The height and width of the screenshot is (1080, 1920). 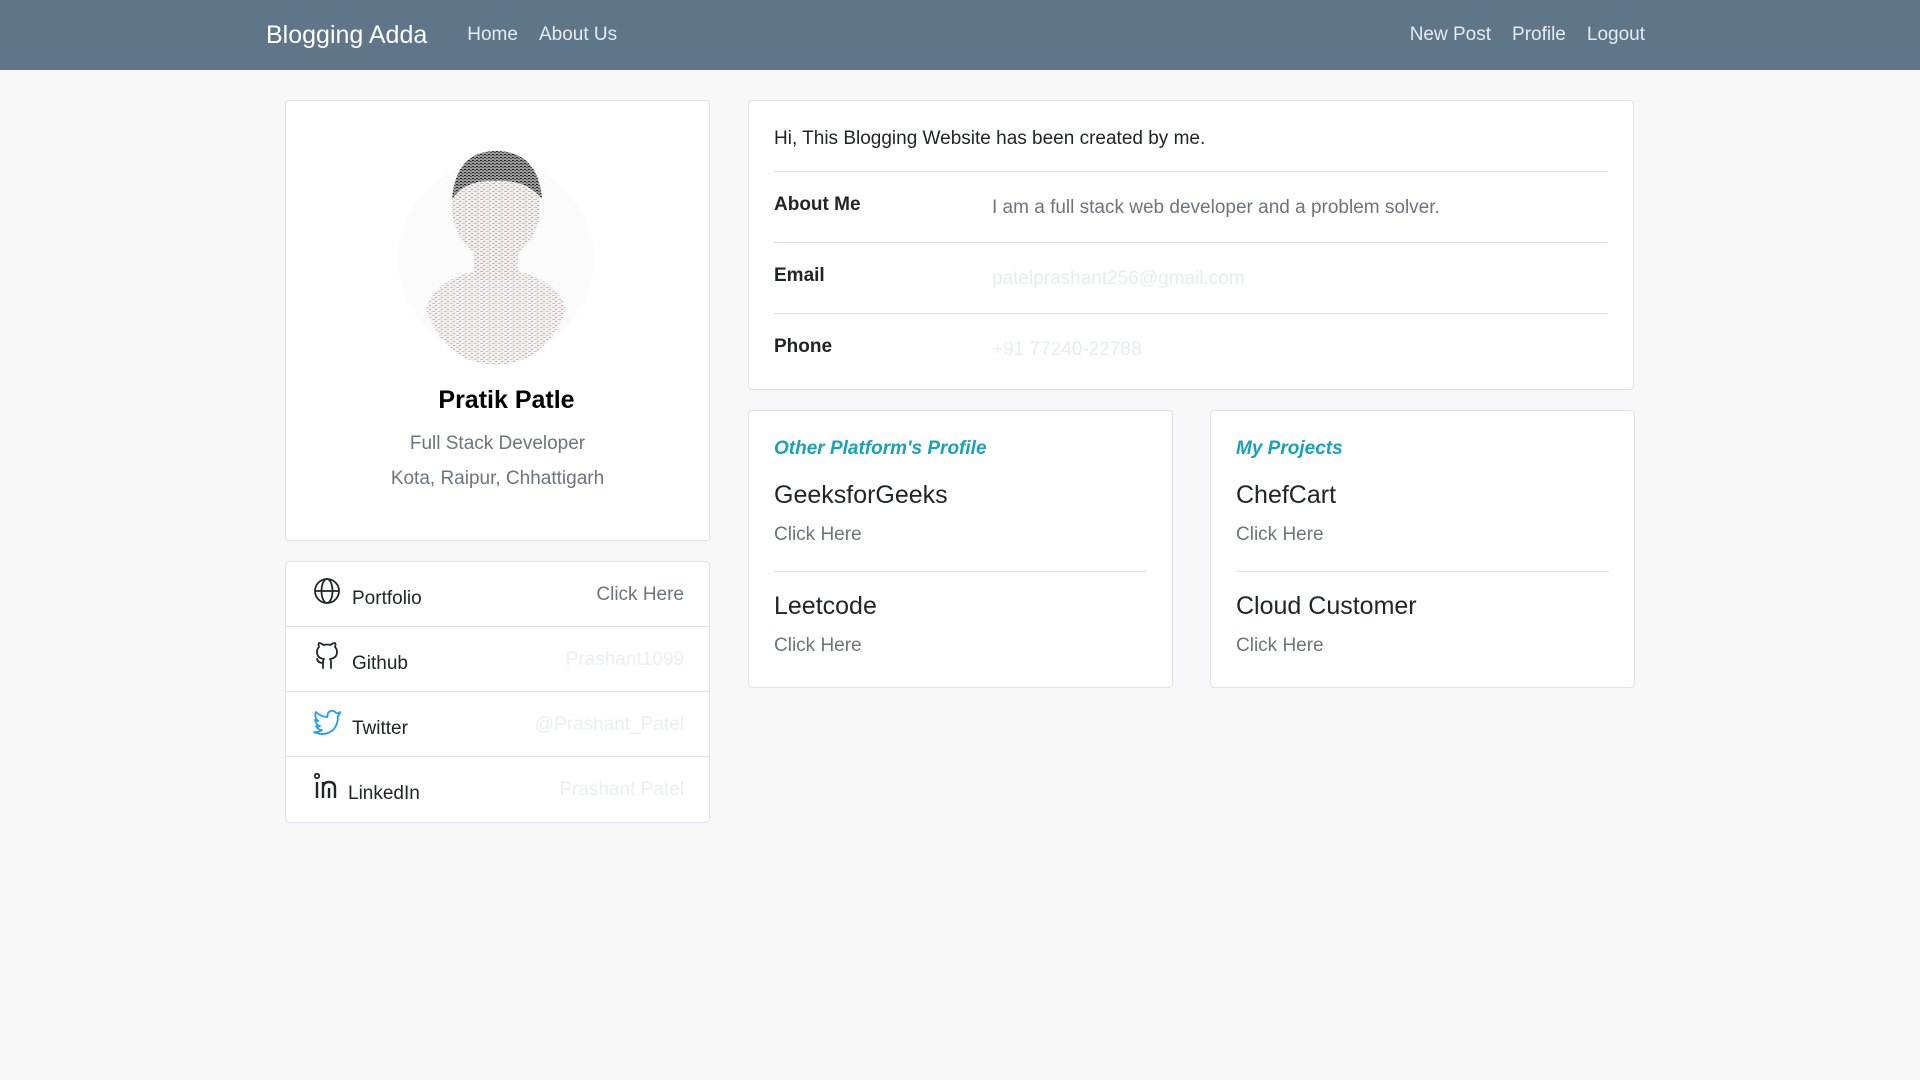 What do you see at coordinates (960, 513) in the screenshot?
I see `platform-entry: GeeksforGeeks Click Here` at bounding box center [960, 513].